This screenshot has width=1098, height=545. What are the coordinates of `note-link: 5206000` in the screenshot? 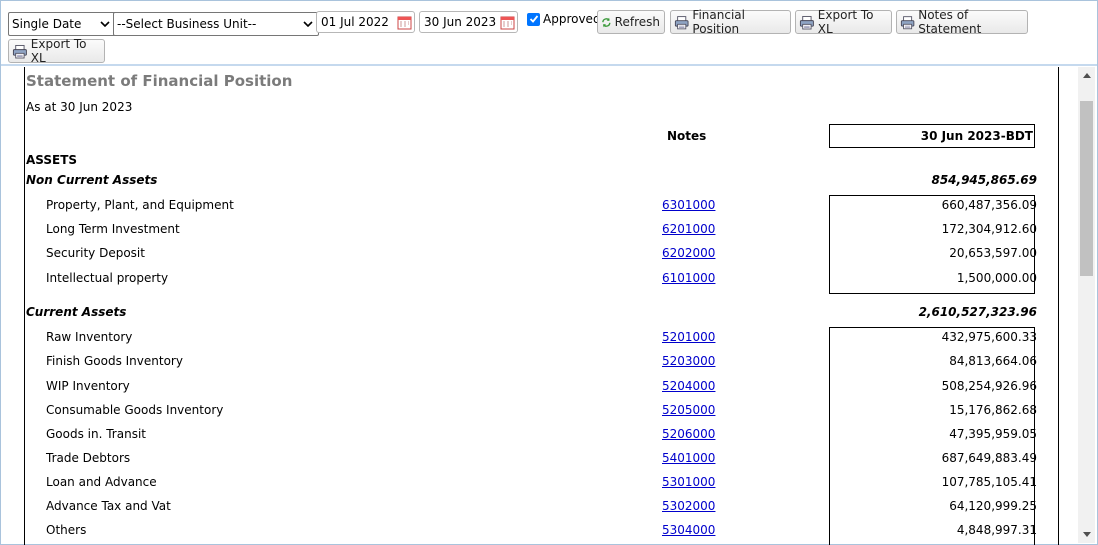 It's located at (688, 434).